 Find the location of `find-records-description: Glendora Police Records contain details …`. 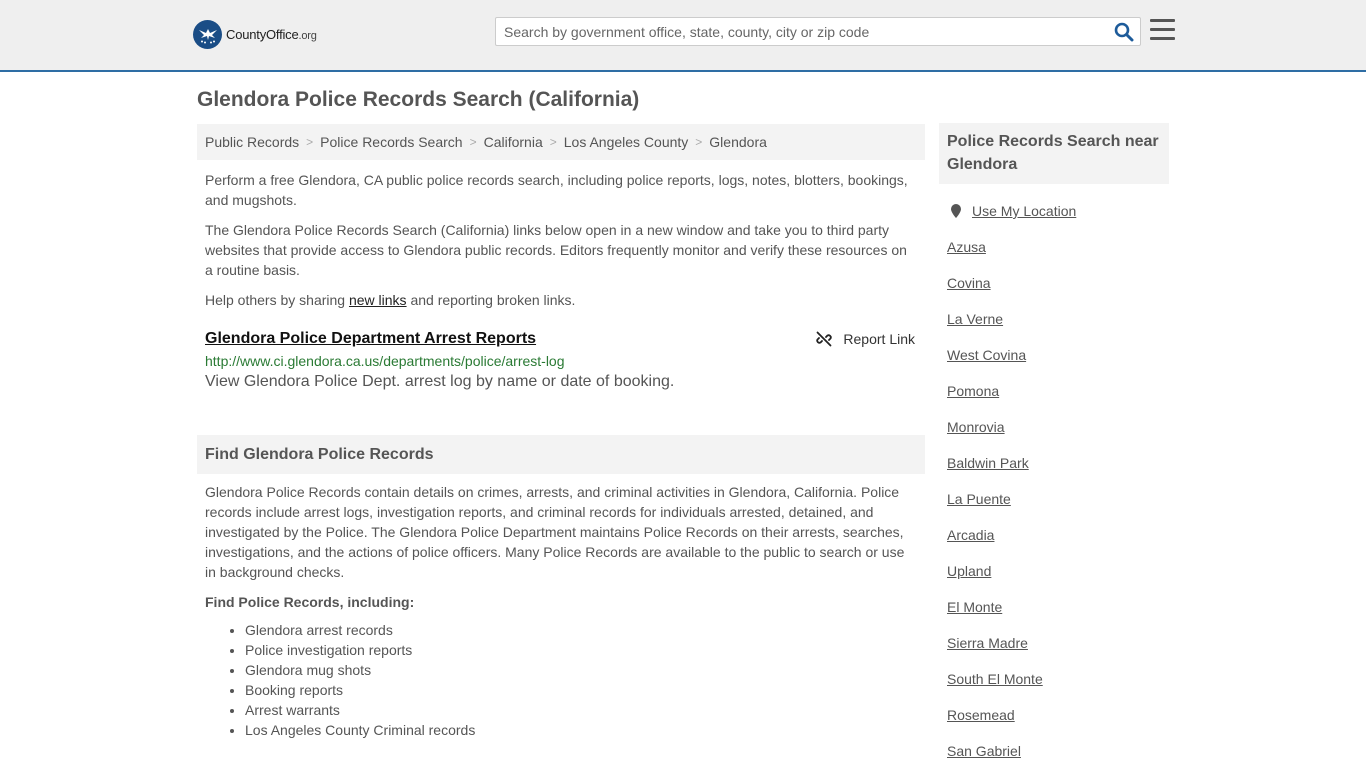

find-records-description: Glendora Police Records contain details … is located at coordinates (555, 532).